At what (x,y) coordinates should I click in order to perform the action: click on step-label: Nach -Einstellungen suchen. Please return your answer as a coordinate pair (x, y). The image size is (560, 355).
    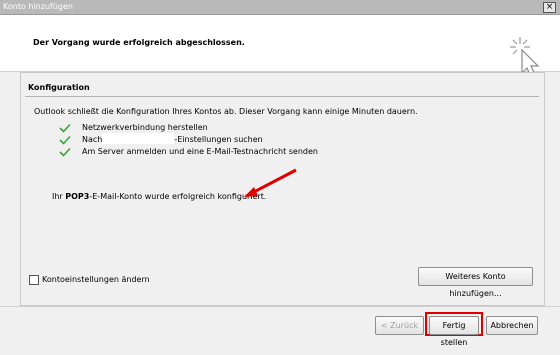
    Looking at the image, I should click on (172, 138).